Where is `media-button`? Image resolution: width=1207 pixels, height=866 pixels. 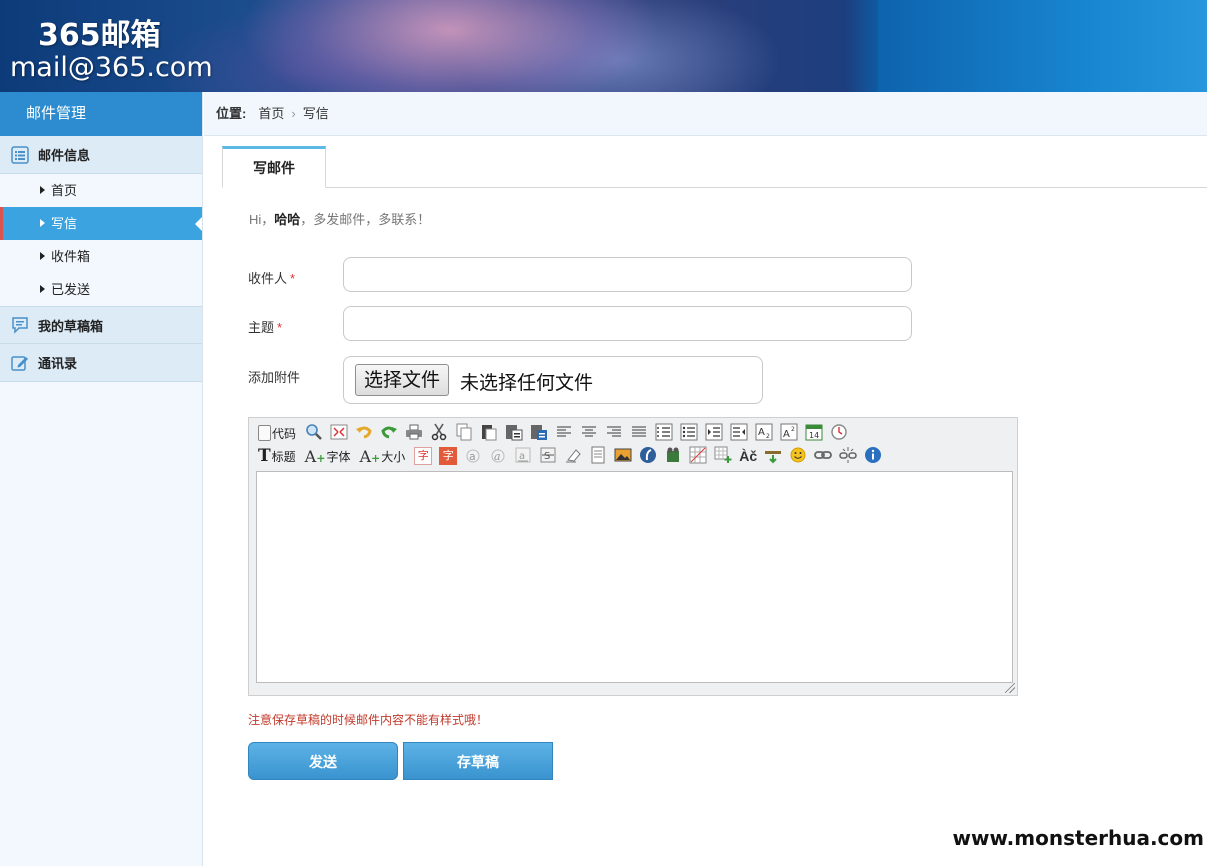 media-button is located at coordinates (673, 456).